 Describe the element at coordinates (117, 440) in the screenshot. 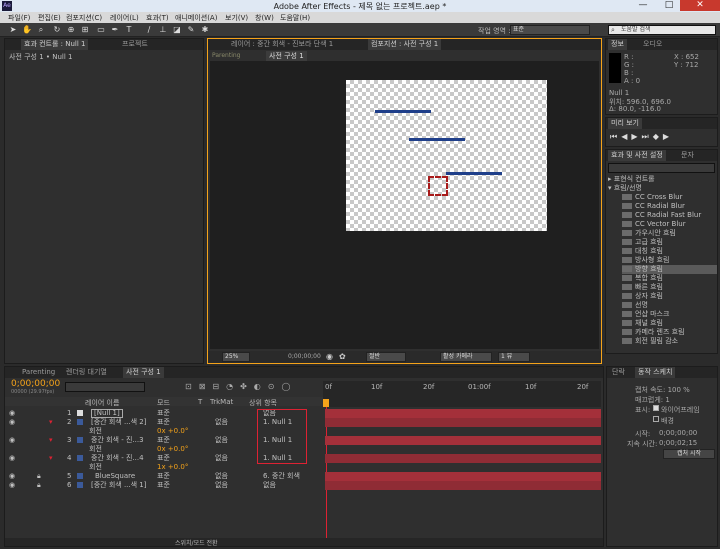

I see `layer-name: 중간 회색 - 진...3` at that location.